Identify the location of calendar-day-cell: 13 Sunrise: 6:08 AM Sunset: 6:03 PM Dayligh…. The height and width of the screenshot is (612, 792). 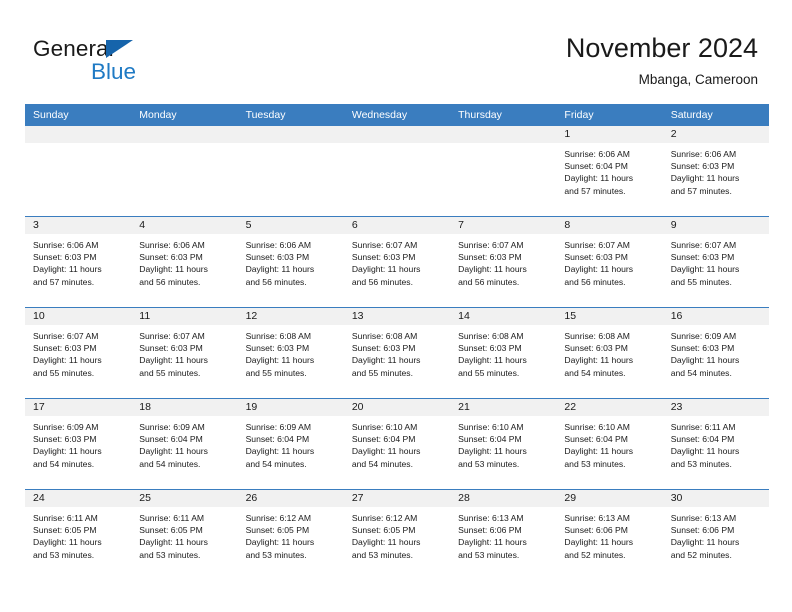
(397, 353).